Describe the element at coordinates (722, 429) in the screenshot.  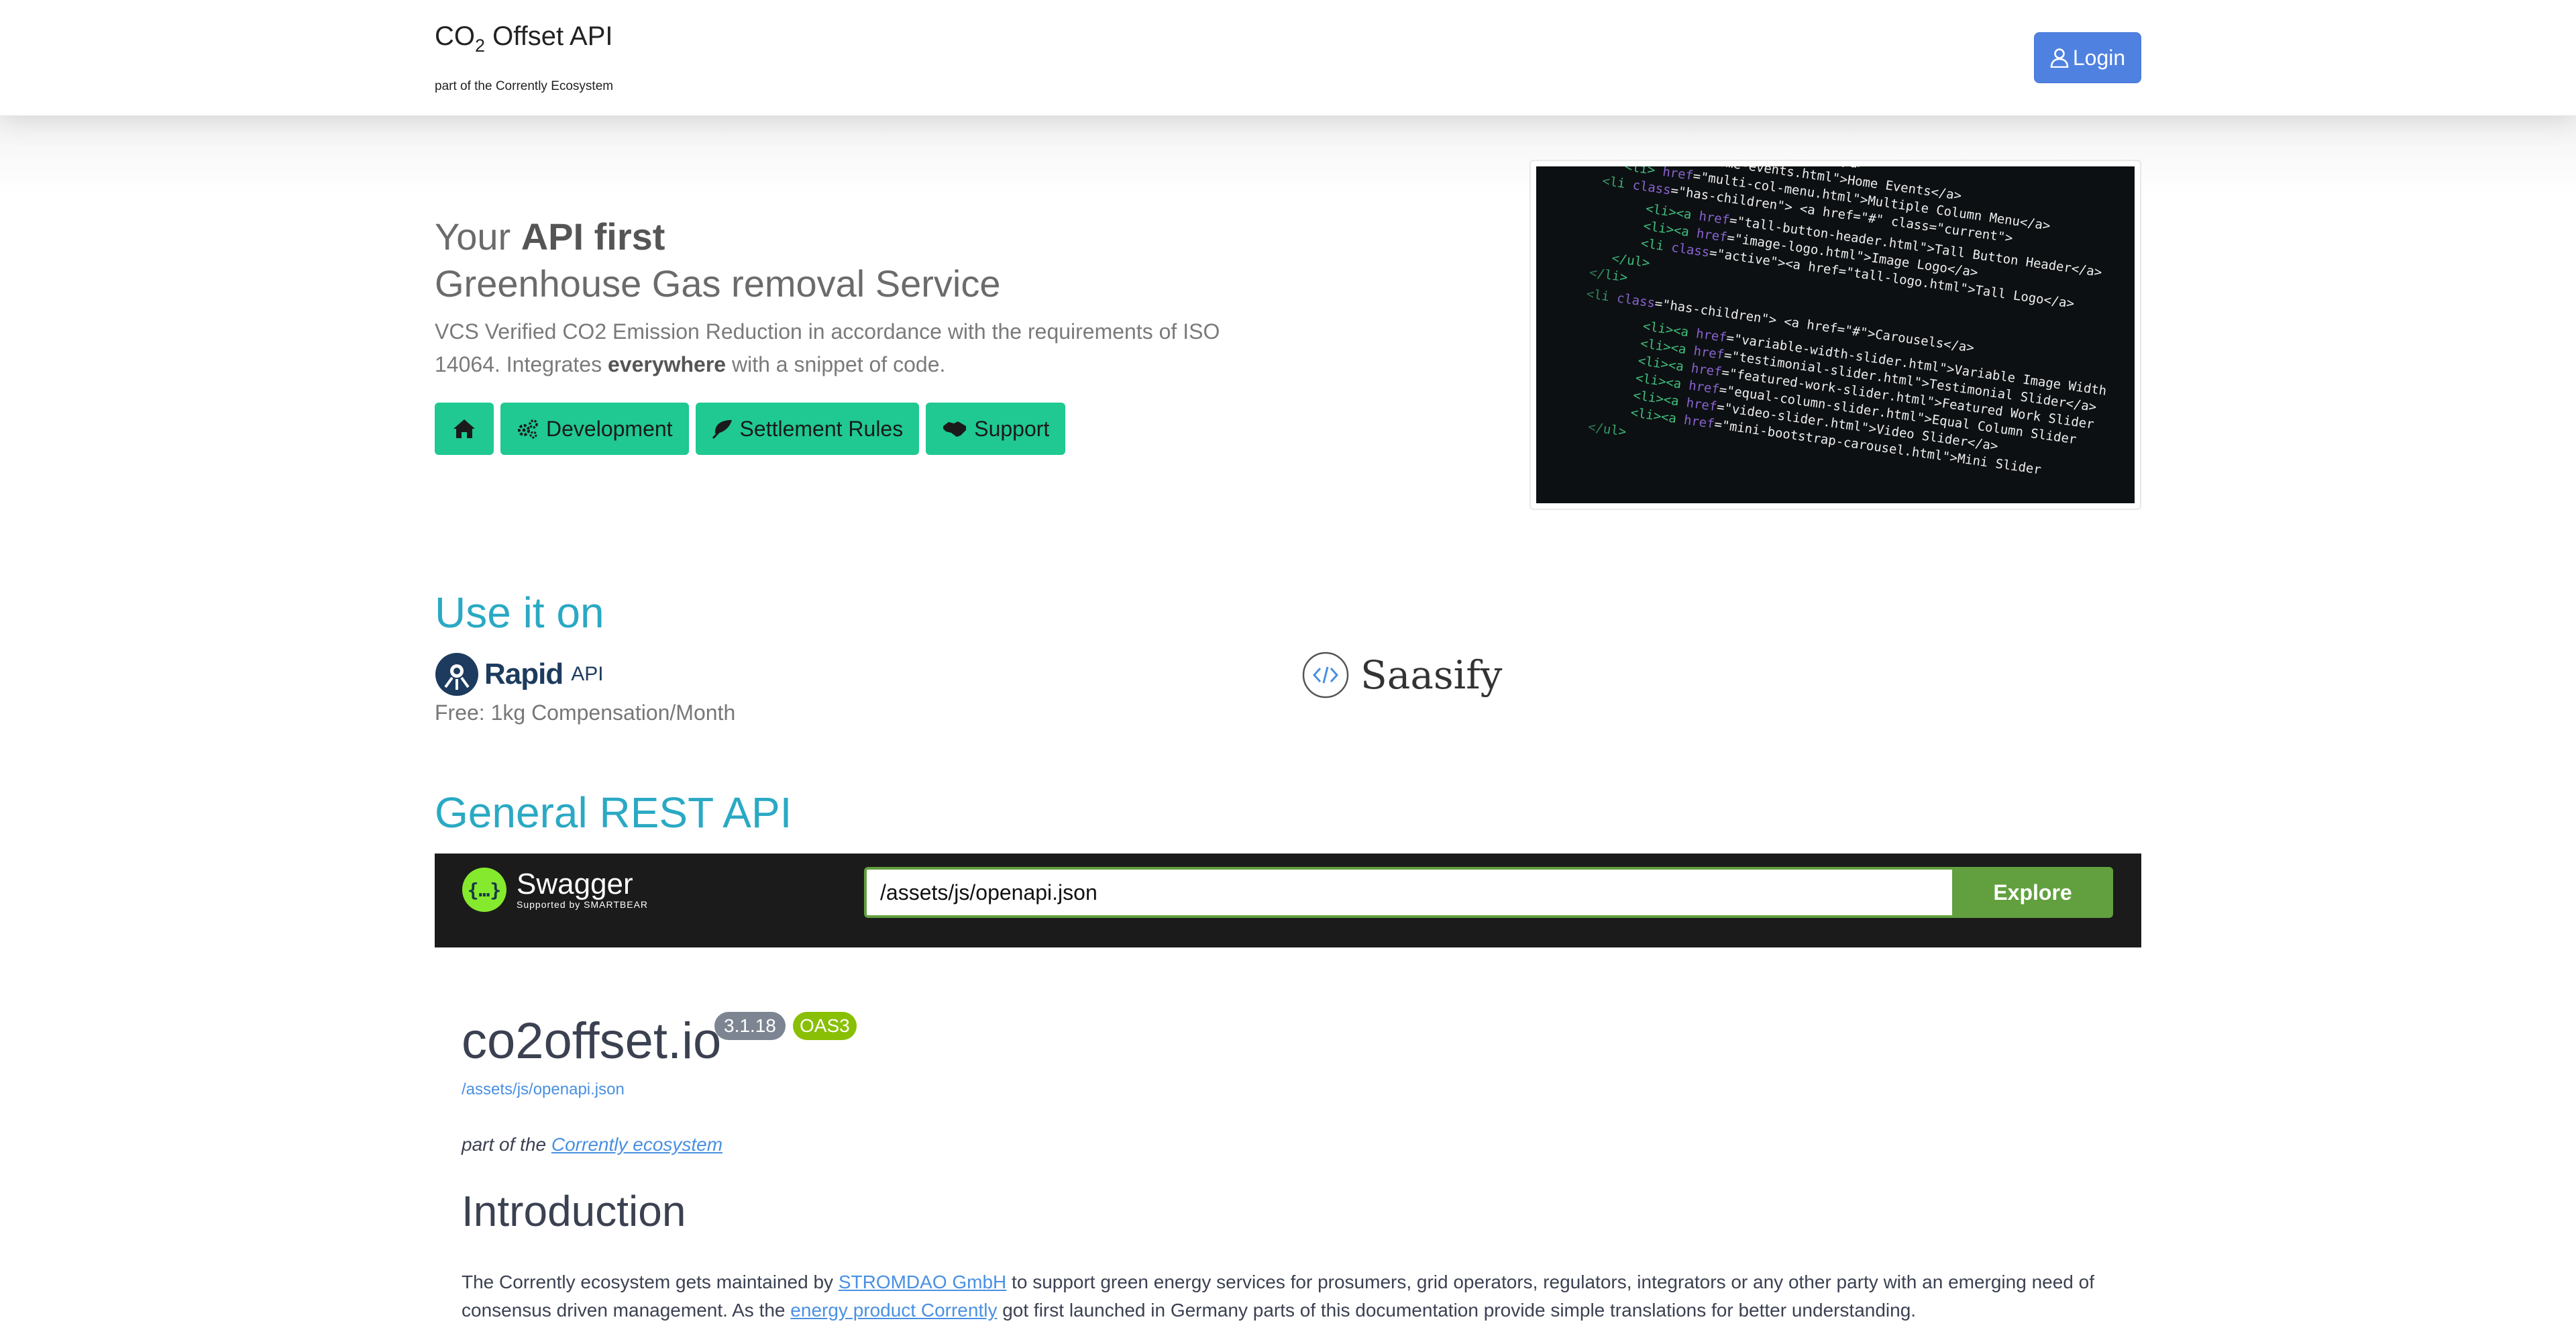
I see `leaf-icon` at that location.